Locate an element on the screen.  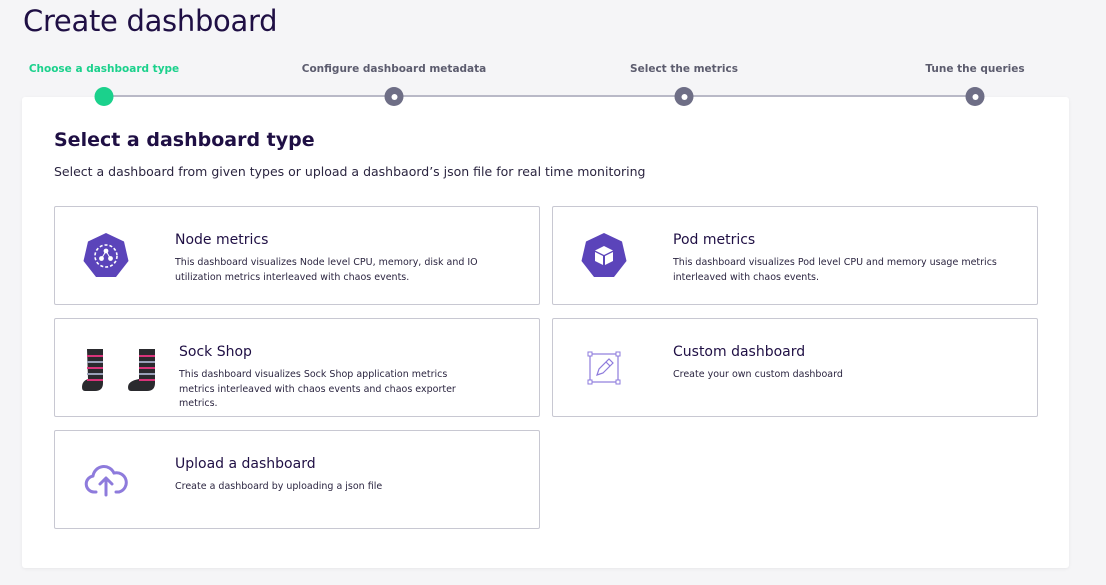
card-title: Upload a dashboard is located at coordinates (245, 464).